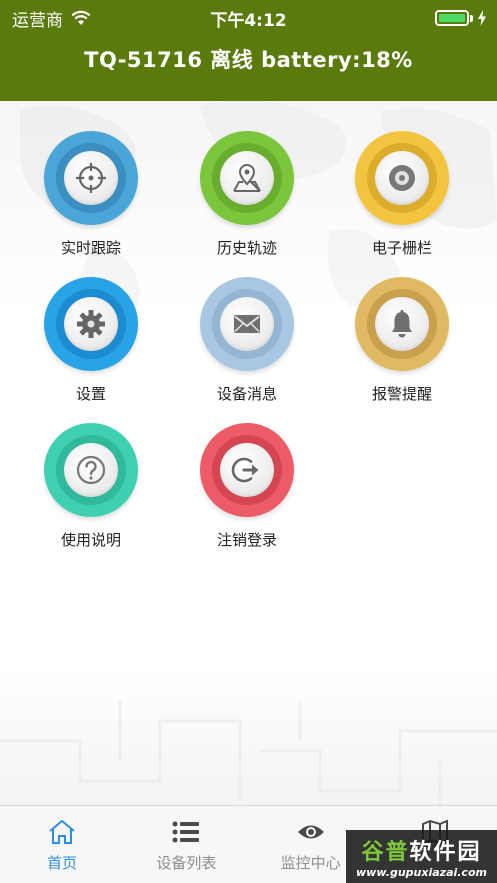  Describe the element at coordinates (402, 178) in the screenshot. I see `disc-icon` at that location.